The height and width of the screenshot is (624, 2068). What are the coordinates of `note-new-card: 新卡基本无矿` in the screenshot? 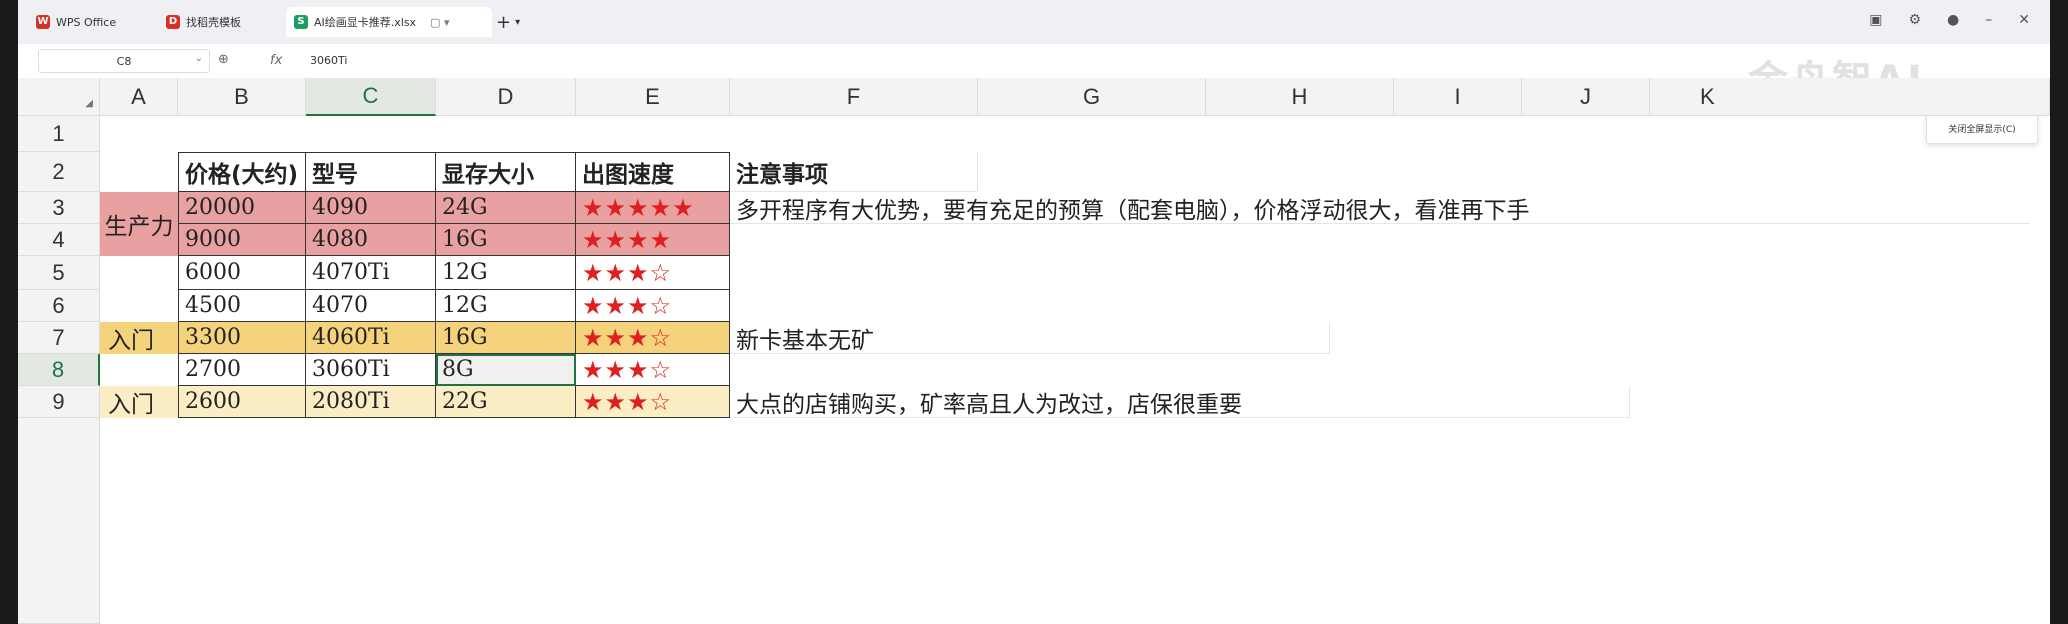 It's located at (1030, 338).